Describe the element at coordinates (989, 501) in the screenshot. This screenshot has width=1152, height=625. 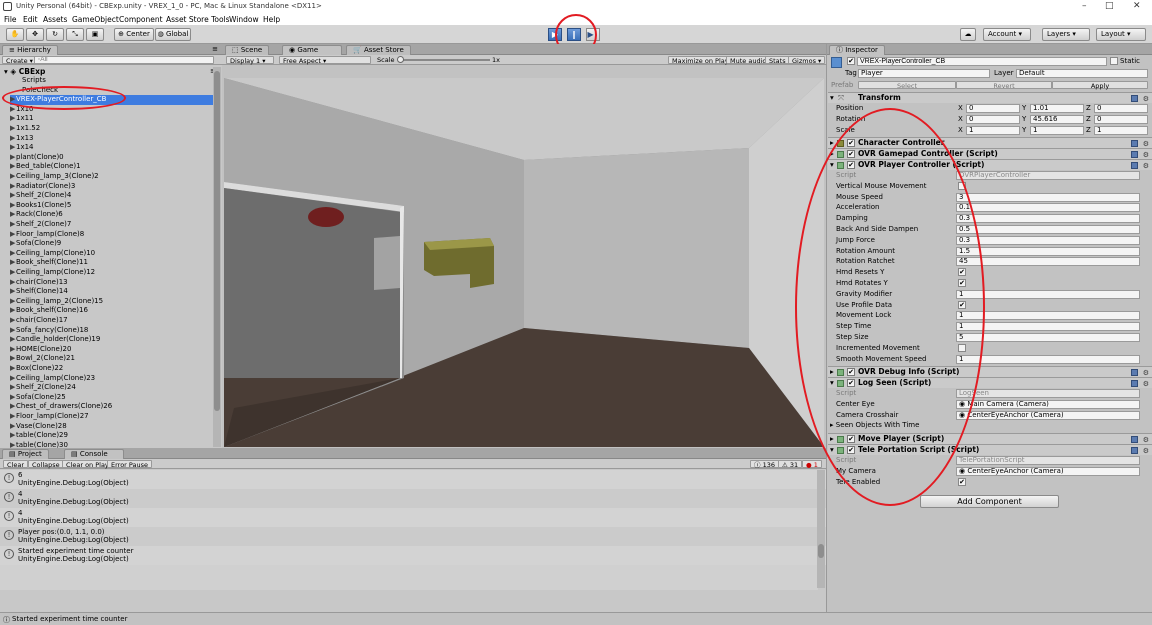
I see `add-component-button: Add Component` at that location.